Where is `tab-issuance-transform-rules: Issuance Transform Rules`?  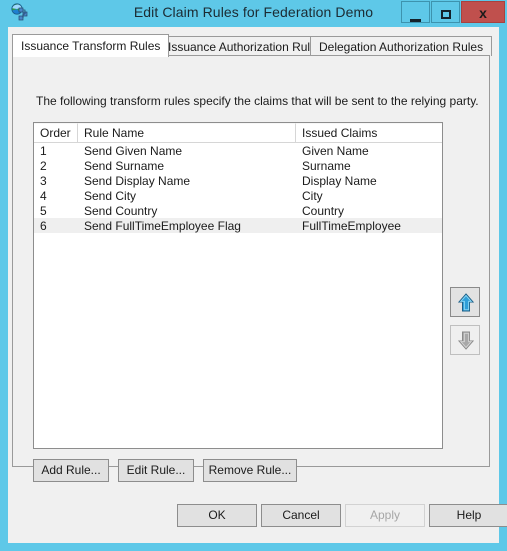
tab-issuance-transform-rules: Issuance Transform Rules is located at coordinates (91, 45).